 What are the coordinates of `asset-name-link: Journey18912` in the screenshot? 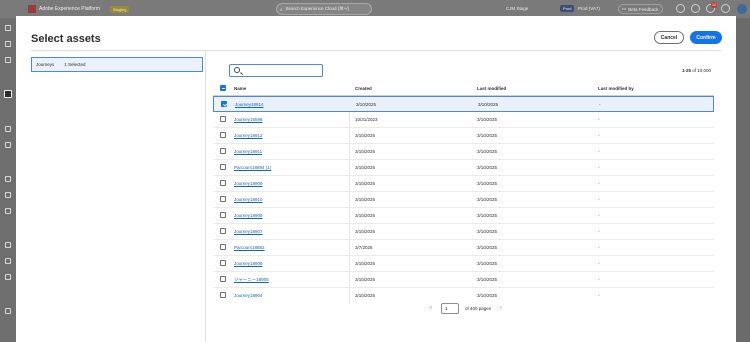 It's located at (248, 135).